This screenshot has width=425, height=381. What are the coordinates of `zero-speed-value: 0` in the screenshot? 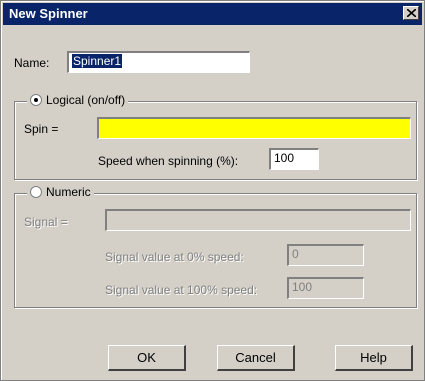 It's located at (295, 254).